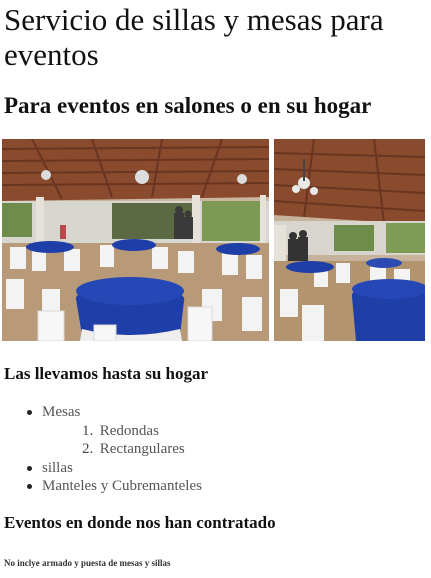 The image size is (431, 578). What do you see at coordinates (88, 430) in the screenshot?
I see `sublist-number: 1.` at bounding box center [88, 430].